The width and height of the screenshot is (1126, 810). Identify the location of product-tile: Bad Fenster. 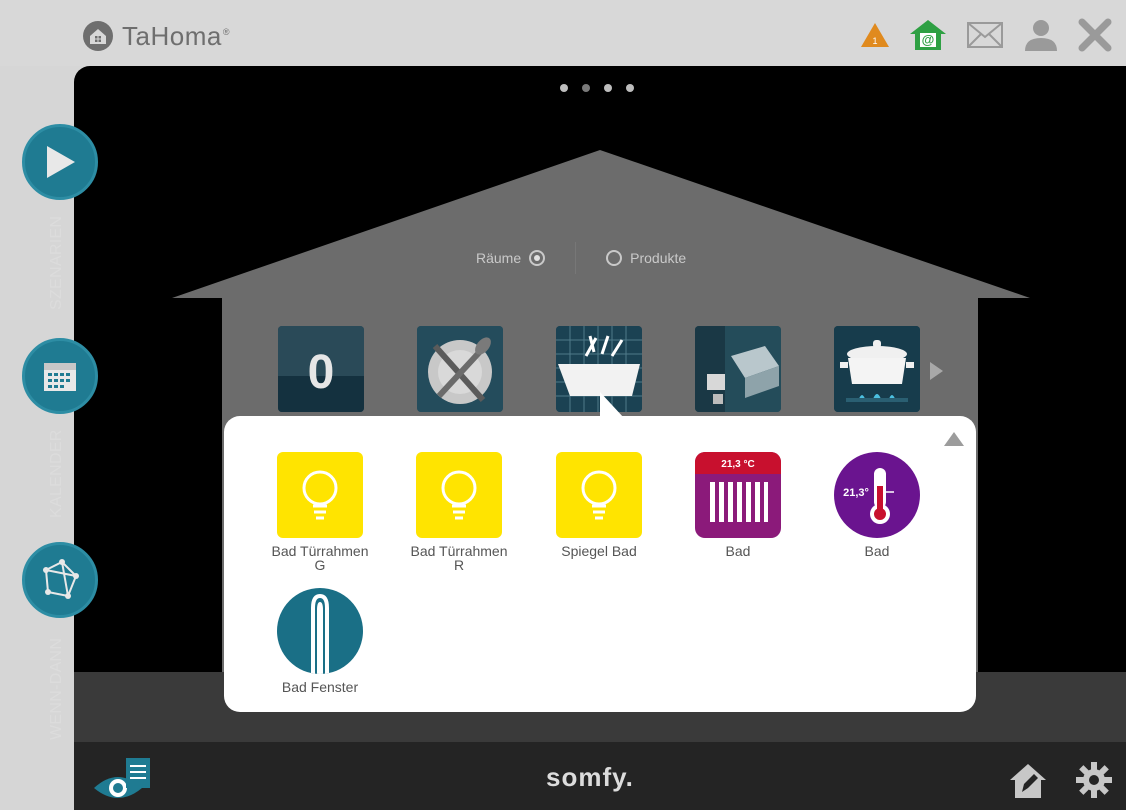
(320, 641).